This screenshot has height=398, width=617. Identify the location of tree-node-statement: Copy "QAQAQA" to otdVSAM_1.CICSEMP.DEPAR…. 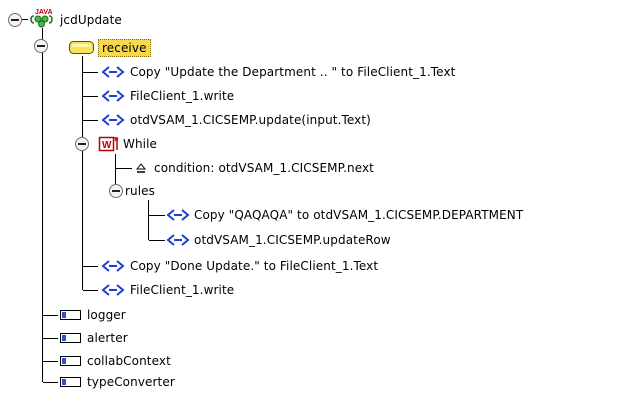
(308, 215).